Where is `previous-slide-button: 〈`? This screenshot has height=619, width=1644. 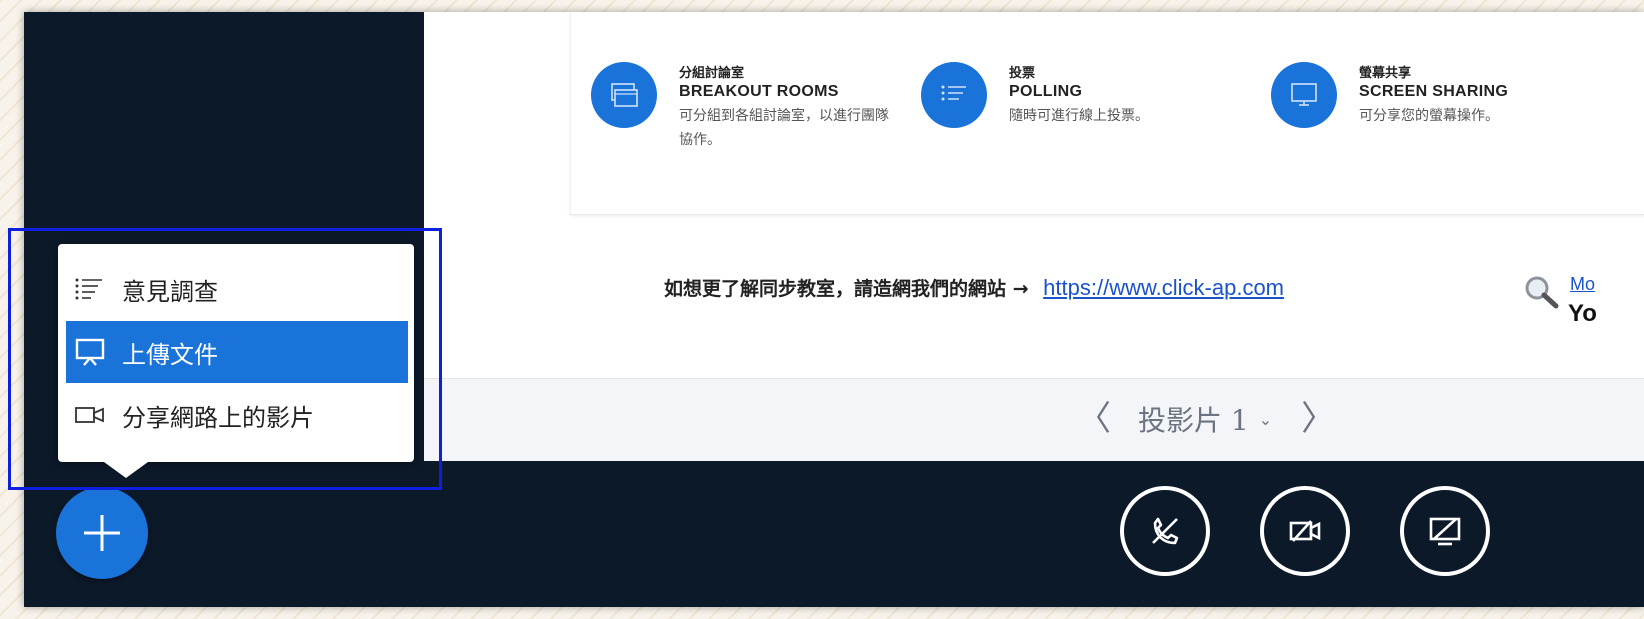 previous-slide-button: 〈 is located at coordinates (1094, 419).